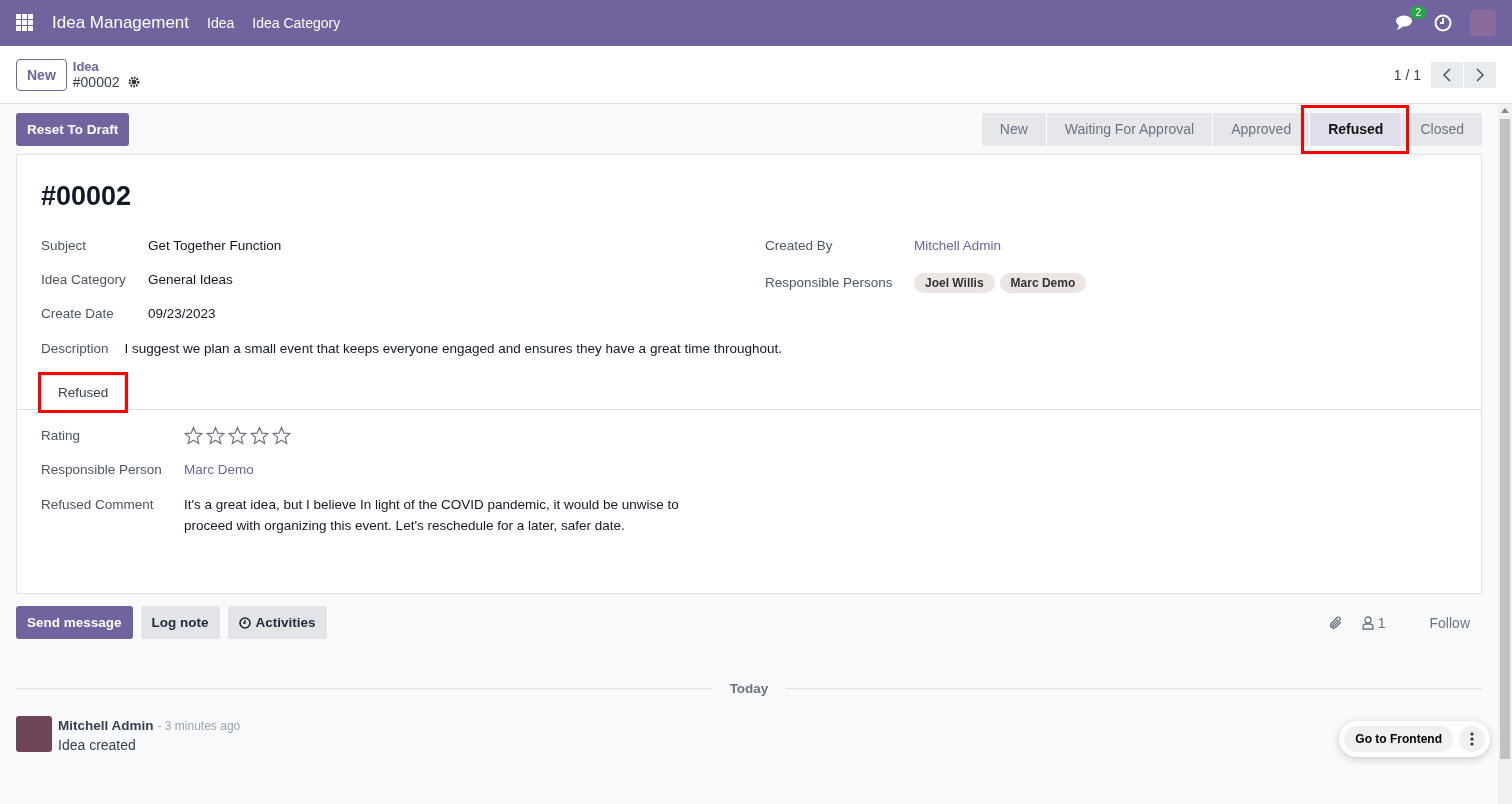 Image resolution: width=1512 pixels, height=804 pixels. I want to click on field-label: Create Date, so click(78, 313).